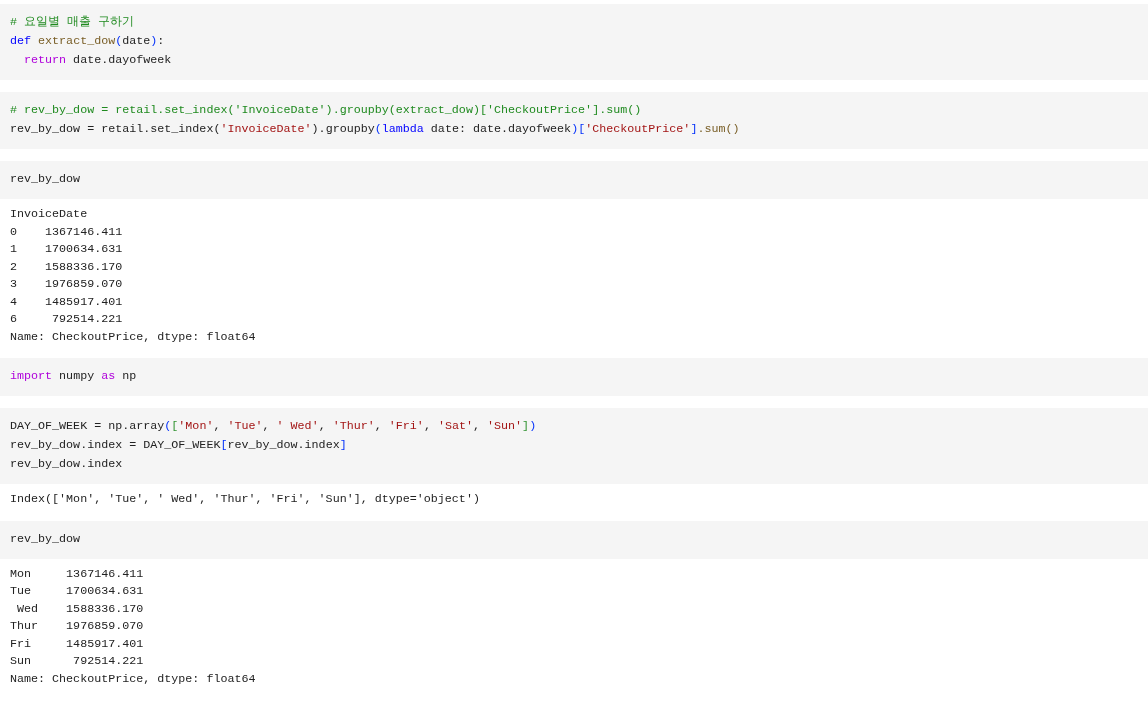 This screenshot has width=1148, height=718. I want to click on code-line: import numpy as np, so click(73, 376).